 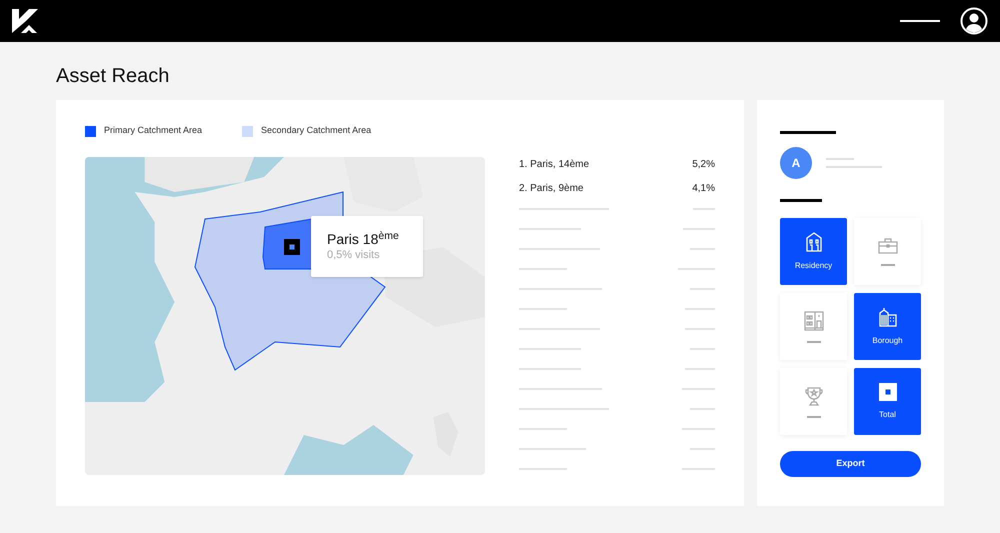 I want to click on category-tile: Total, so click(x=887, y=401).